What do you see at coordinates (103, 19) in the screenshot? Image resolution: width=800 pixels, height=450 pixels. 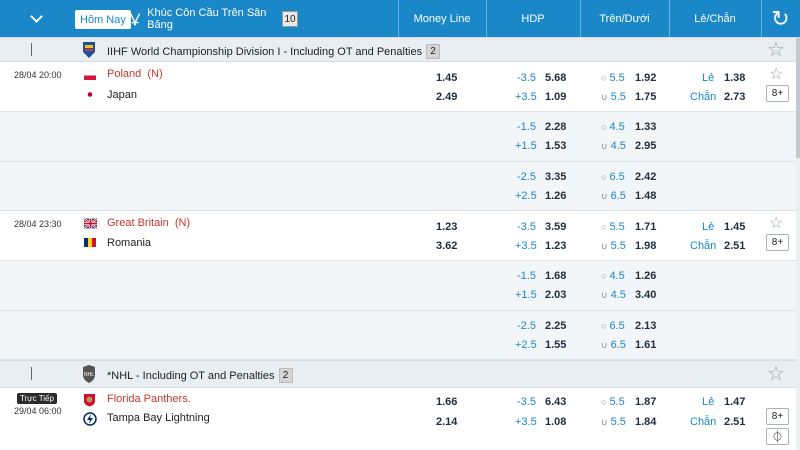 I see `today-filter-tab: Hôm Nay` at bounding box center [103, 19].